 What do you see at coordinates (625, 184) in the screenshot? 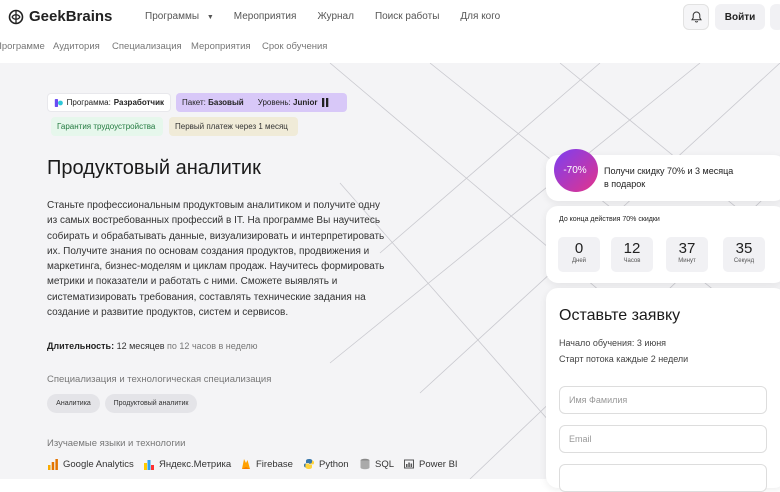
I see `promo-text-line2: в подарок` at bounding box center [625, 184].